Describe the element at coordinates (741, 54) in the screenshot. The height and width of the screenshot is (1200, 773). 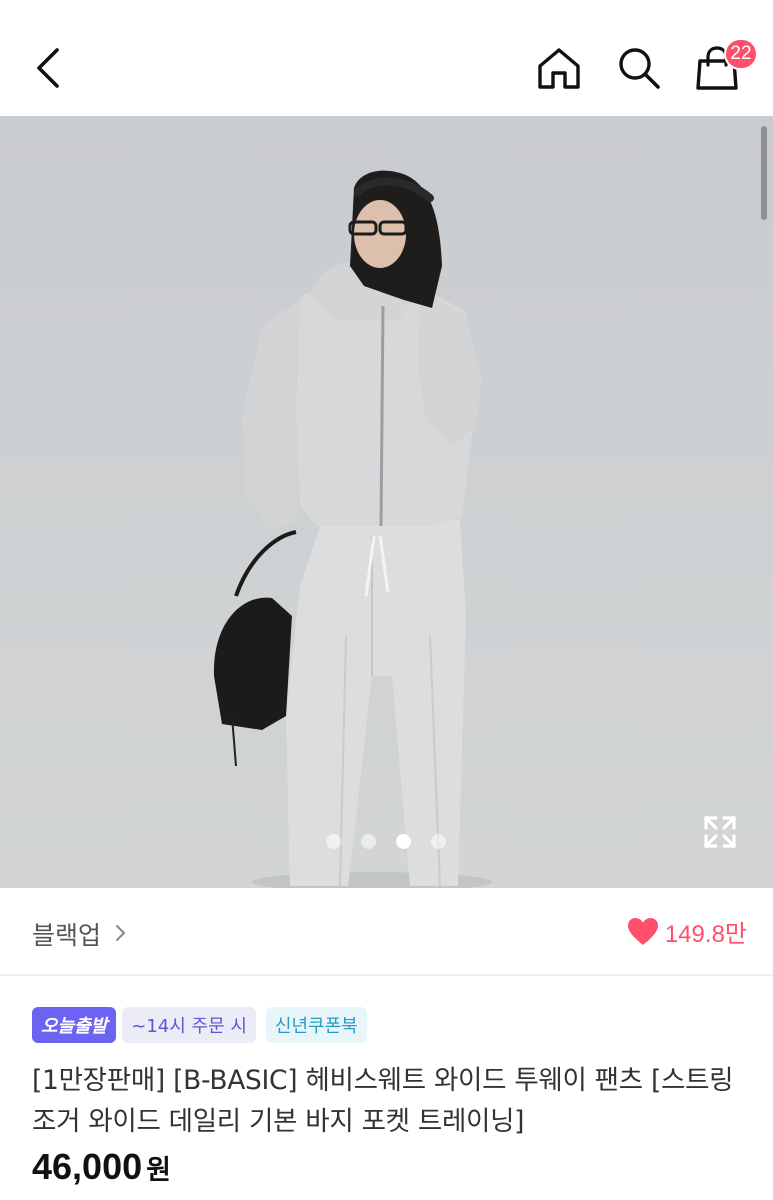
I see `cart-count-badge: 22` at that location.